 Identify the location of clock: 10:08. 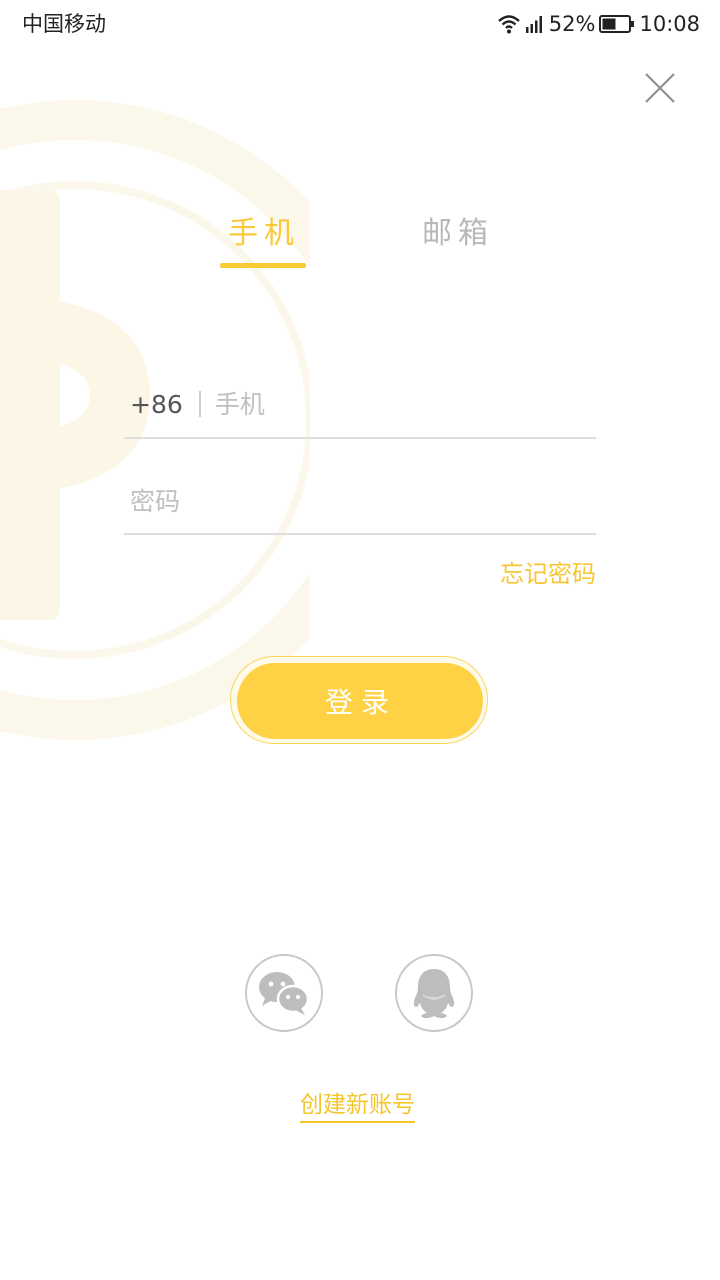
(669, 24).